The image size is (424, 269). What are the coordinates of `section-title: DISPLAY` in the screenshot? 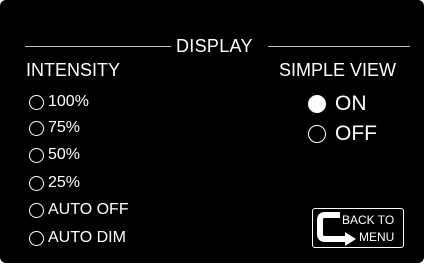 It's located at (214, 46).